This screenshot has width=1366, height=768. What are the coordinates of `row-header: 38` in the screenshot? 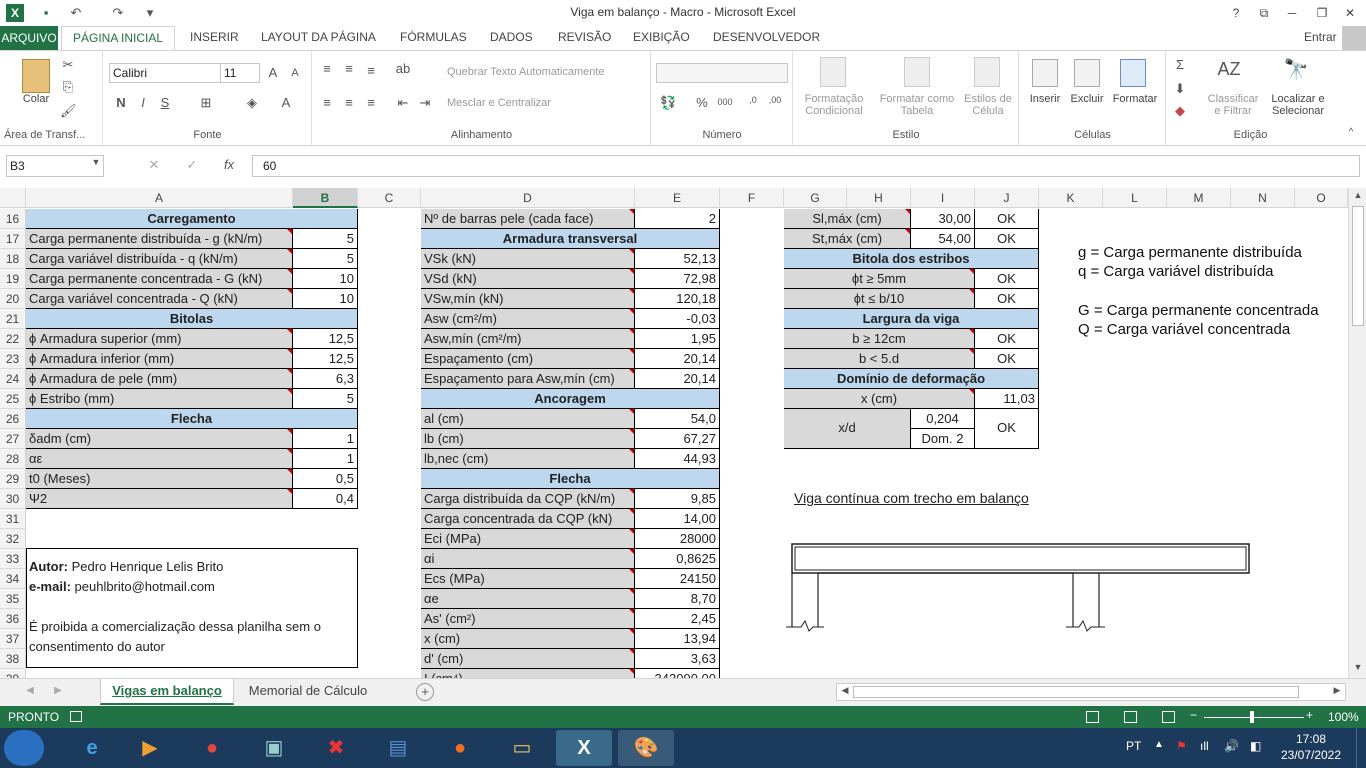 It's located at (13, 659).